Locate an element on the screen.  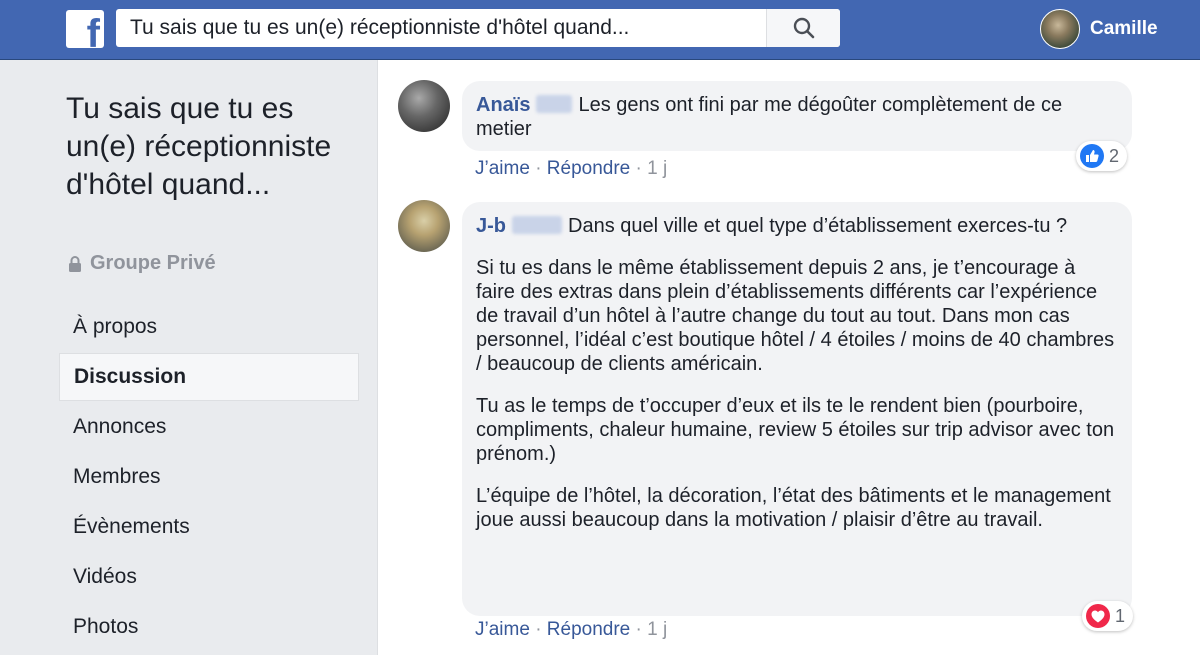
nav-item-evenements: Évènements is located at coordinates (209, 527).